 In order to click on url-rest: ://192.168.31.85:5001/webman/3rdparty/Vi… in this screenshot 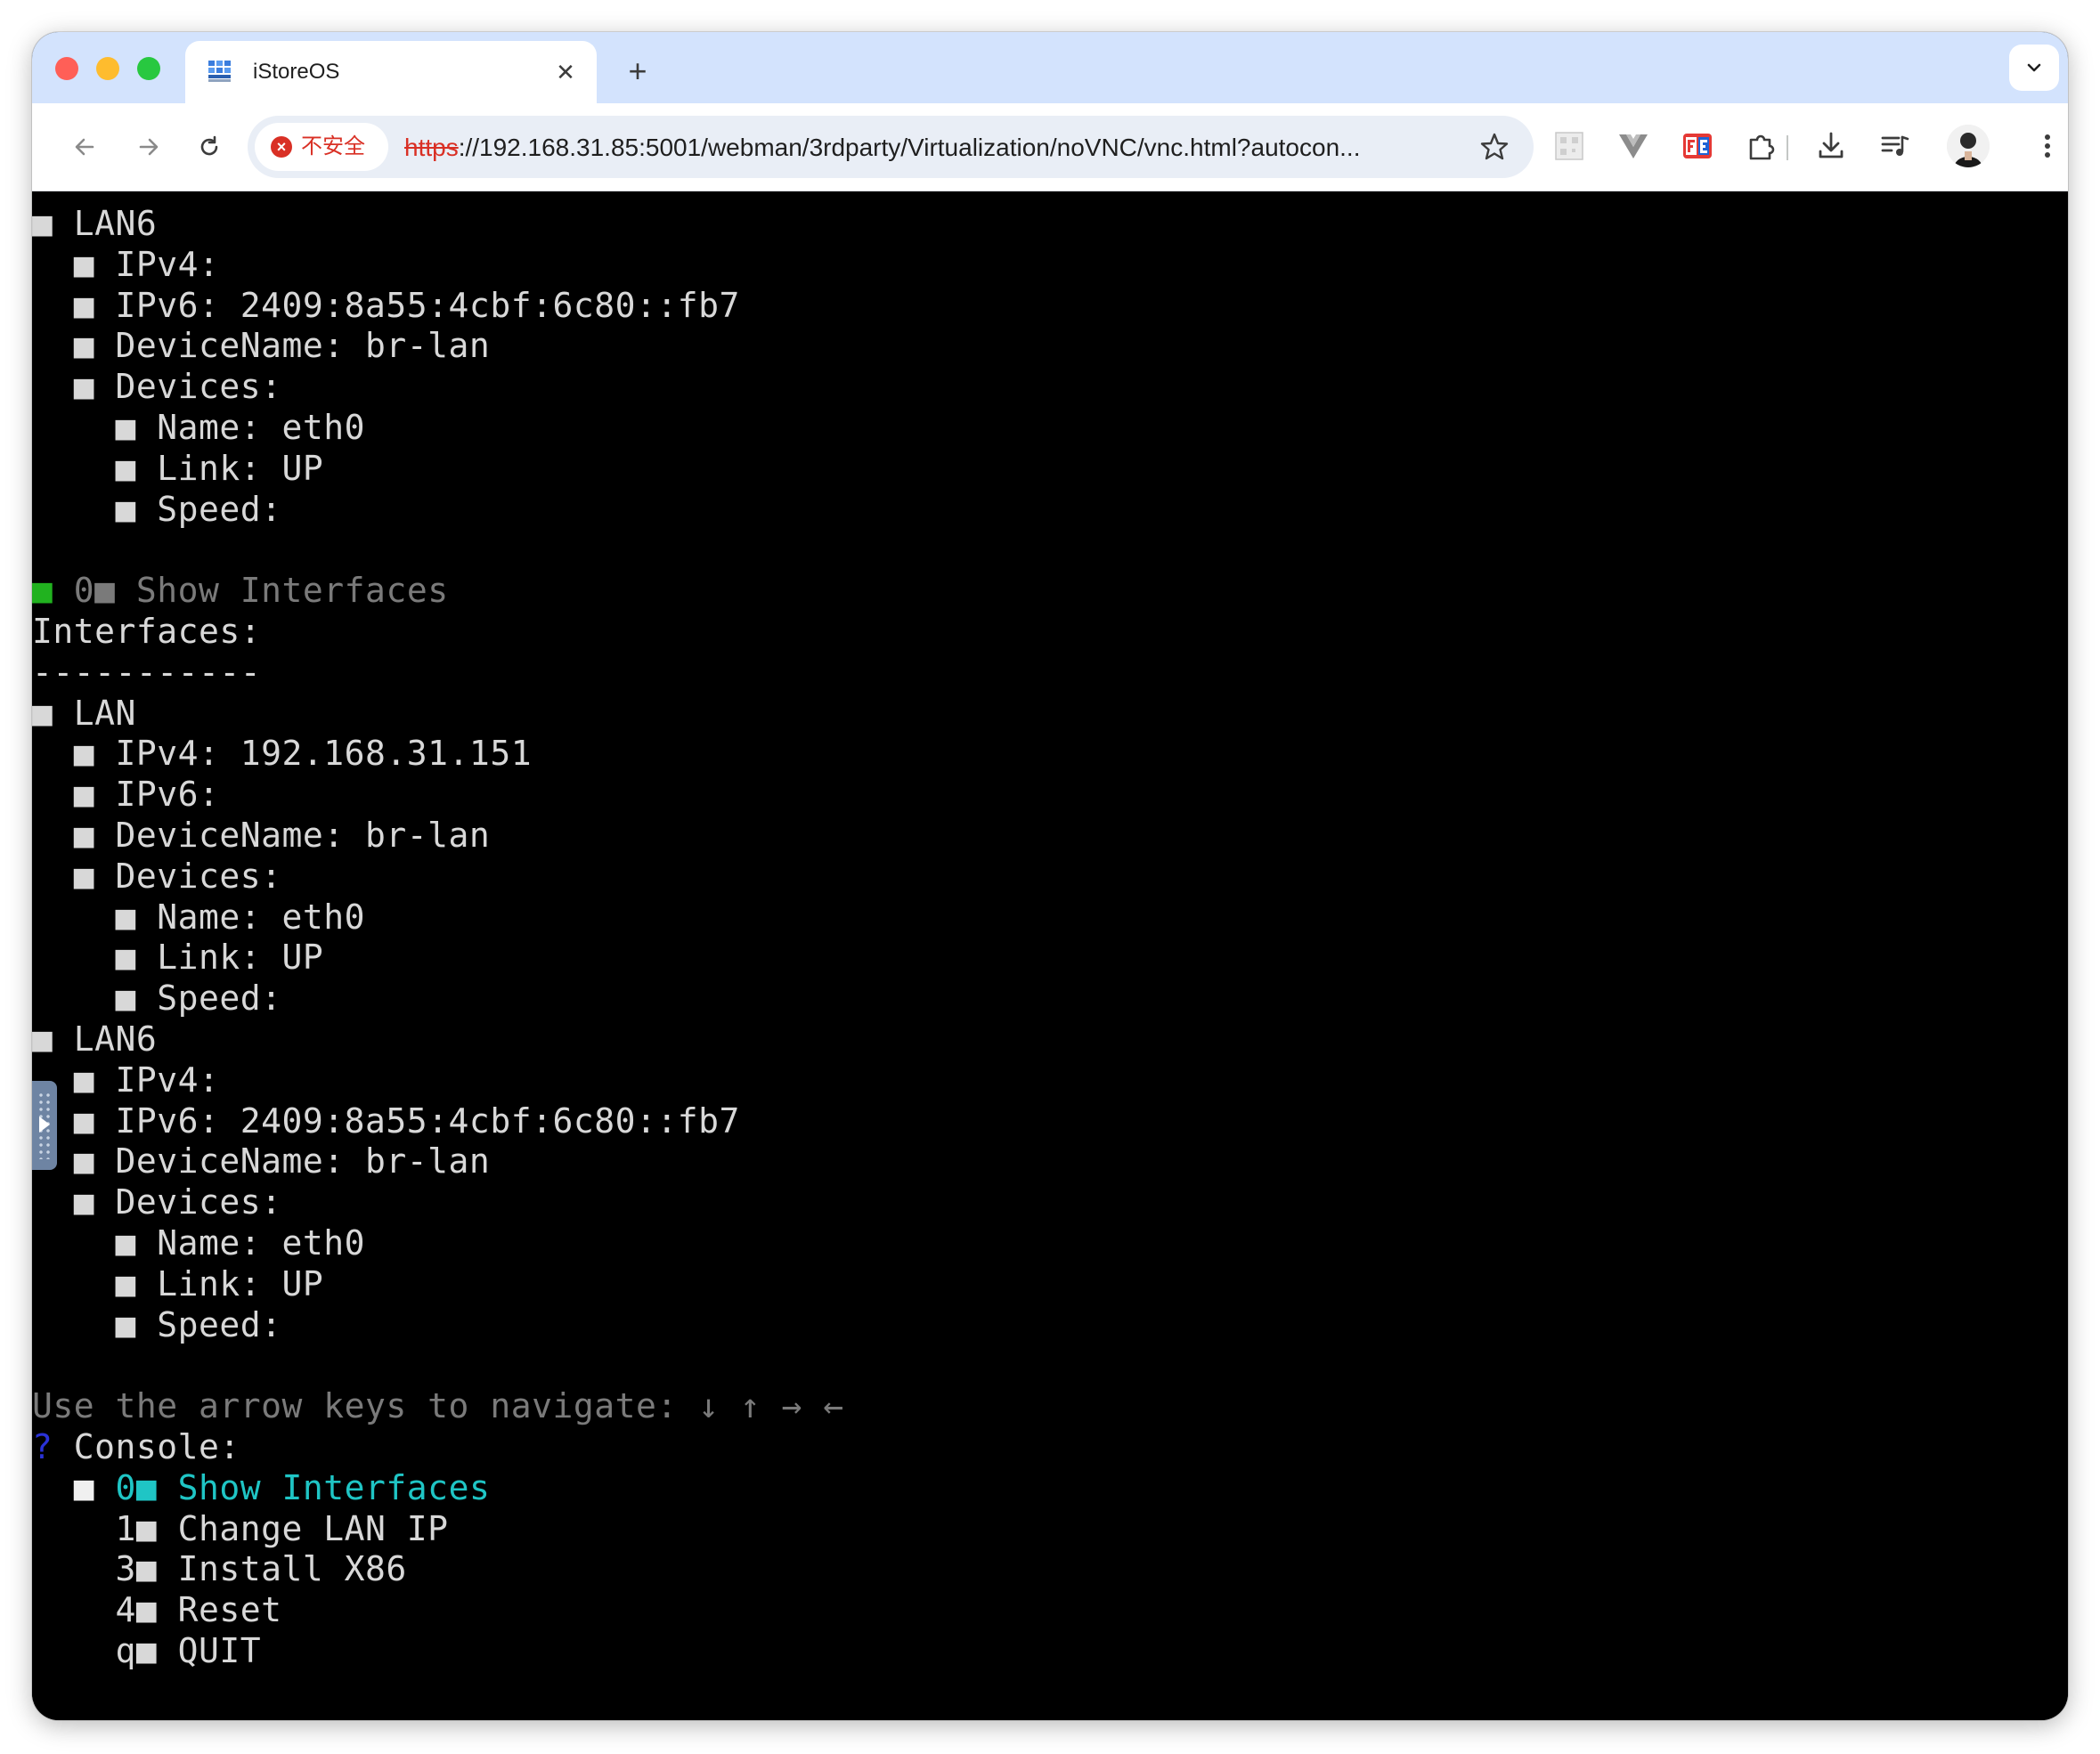, I will do `click(909, 147)`.